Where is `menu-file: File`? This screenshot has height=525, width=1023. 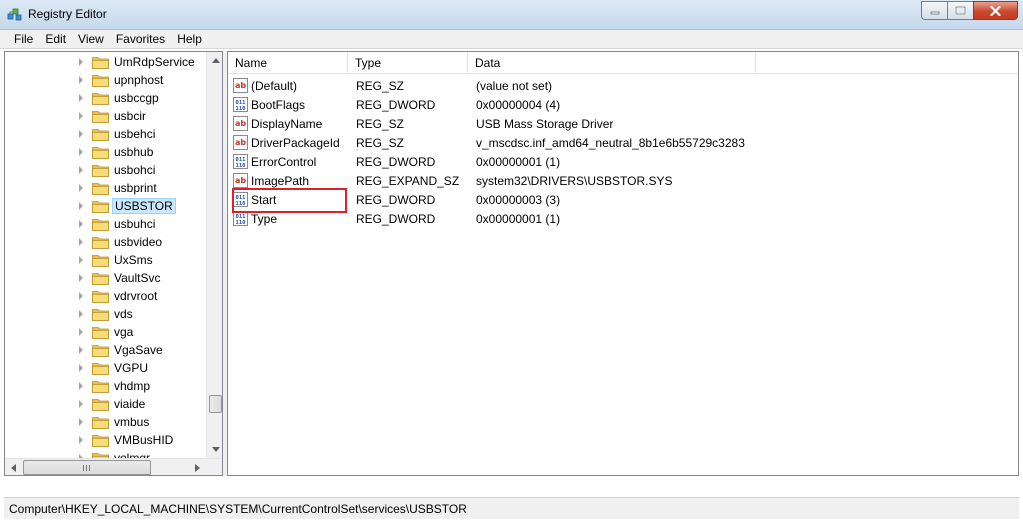 menu-file: File is located at coordinates (23, 39).